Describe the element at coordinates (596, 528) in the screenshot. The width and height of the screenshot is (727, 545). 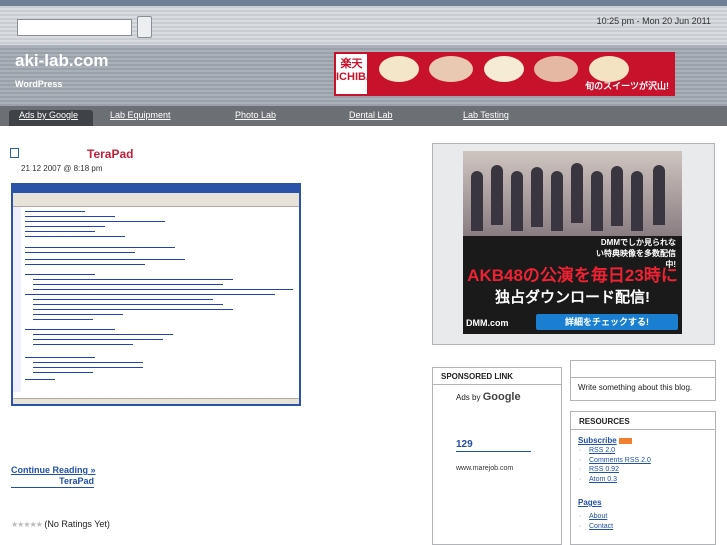
I see `page-contact-link: Contact` at that location.